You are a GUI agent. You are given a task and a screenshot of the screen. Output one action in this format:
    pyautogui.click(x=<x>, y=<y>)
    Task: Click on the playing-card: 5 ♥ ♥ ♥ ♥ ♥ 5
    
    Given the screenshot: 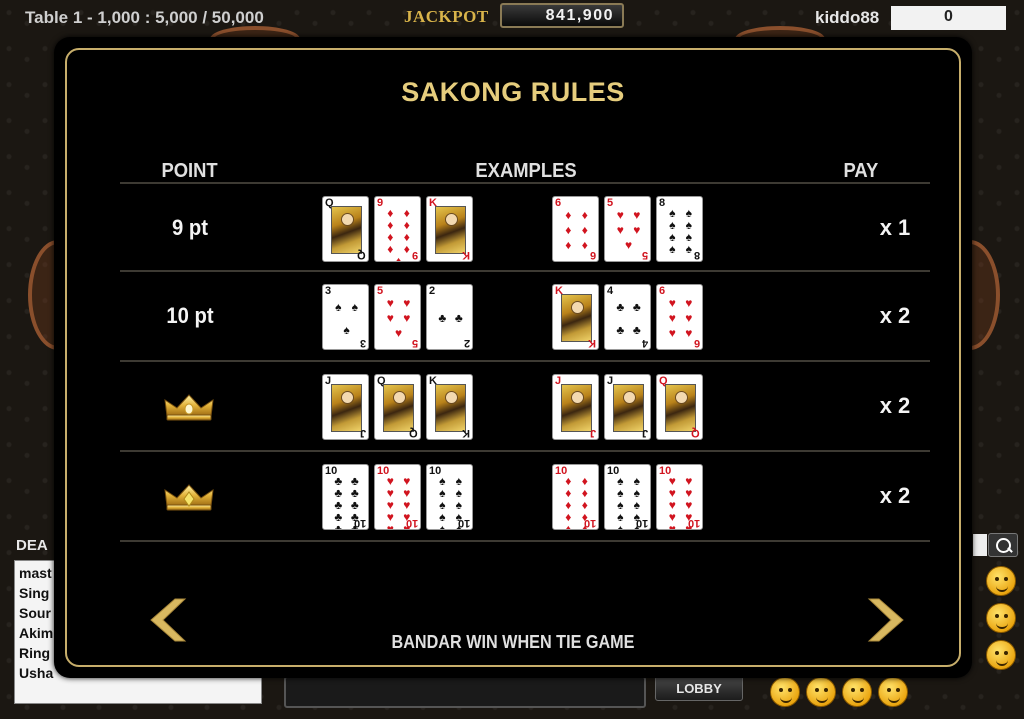 What is the action you would take?
    pyautogui.click(x=627, y=229)
    